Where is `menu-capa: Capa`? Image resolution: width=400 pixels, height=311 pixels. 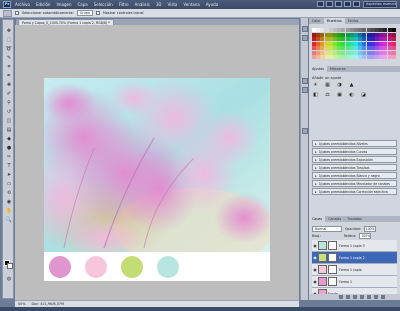
menu-capa: Capa is located at coordinates (83, 4).